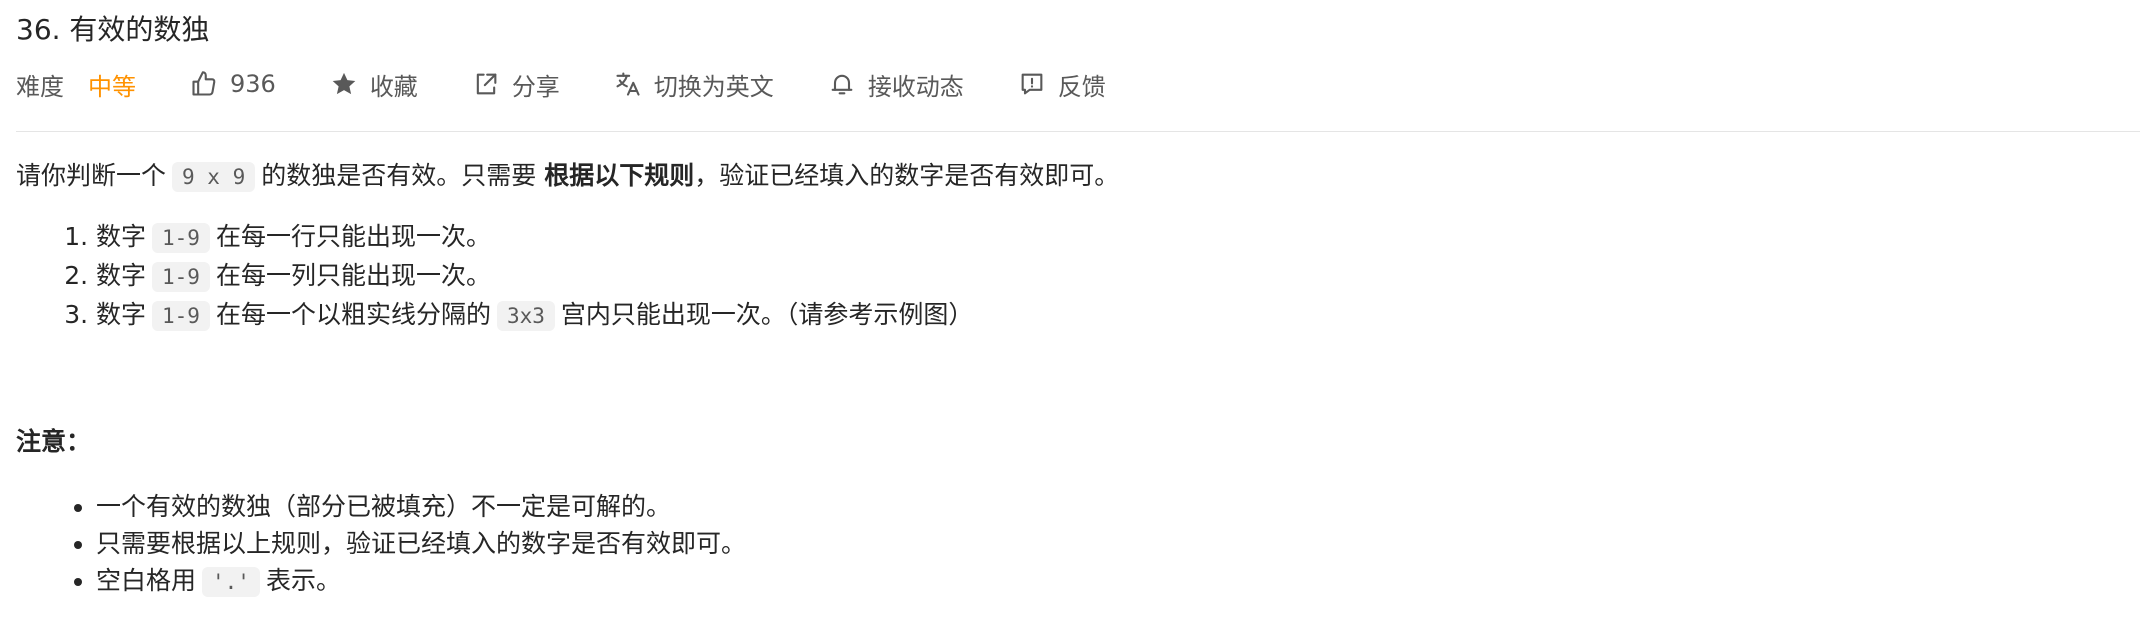 This screenshot has width=2152, height=622. Describe the element at coordinates (421, 543) in the screenshot. I see `note-item: 只需要根据以上规则，验证已经填入的数字是否有效即可。` at that location.